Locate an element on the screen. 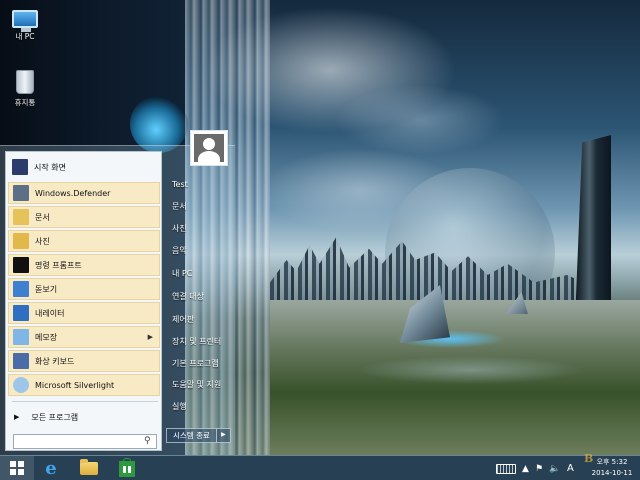 The width and height of the screenshot is (640, 480). right-link-music: 음악 is located at coordinates (211, 251).